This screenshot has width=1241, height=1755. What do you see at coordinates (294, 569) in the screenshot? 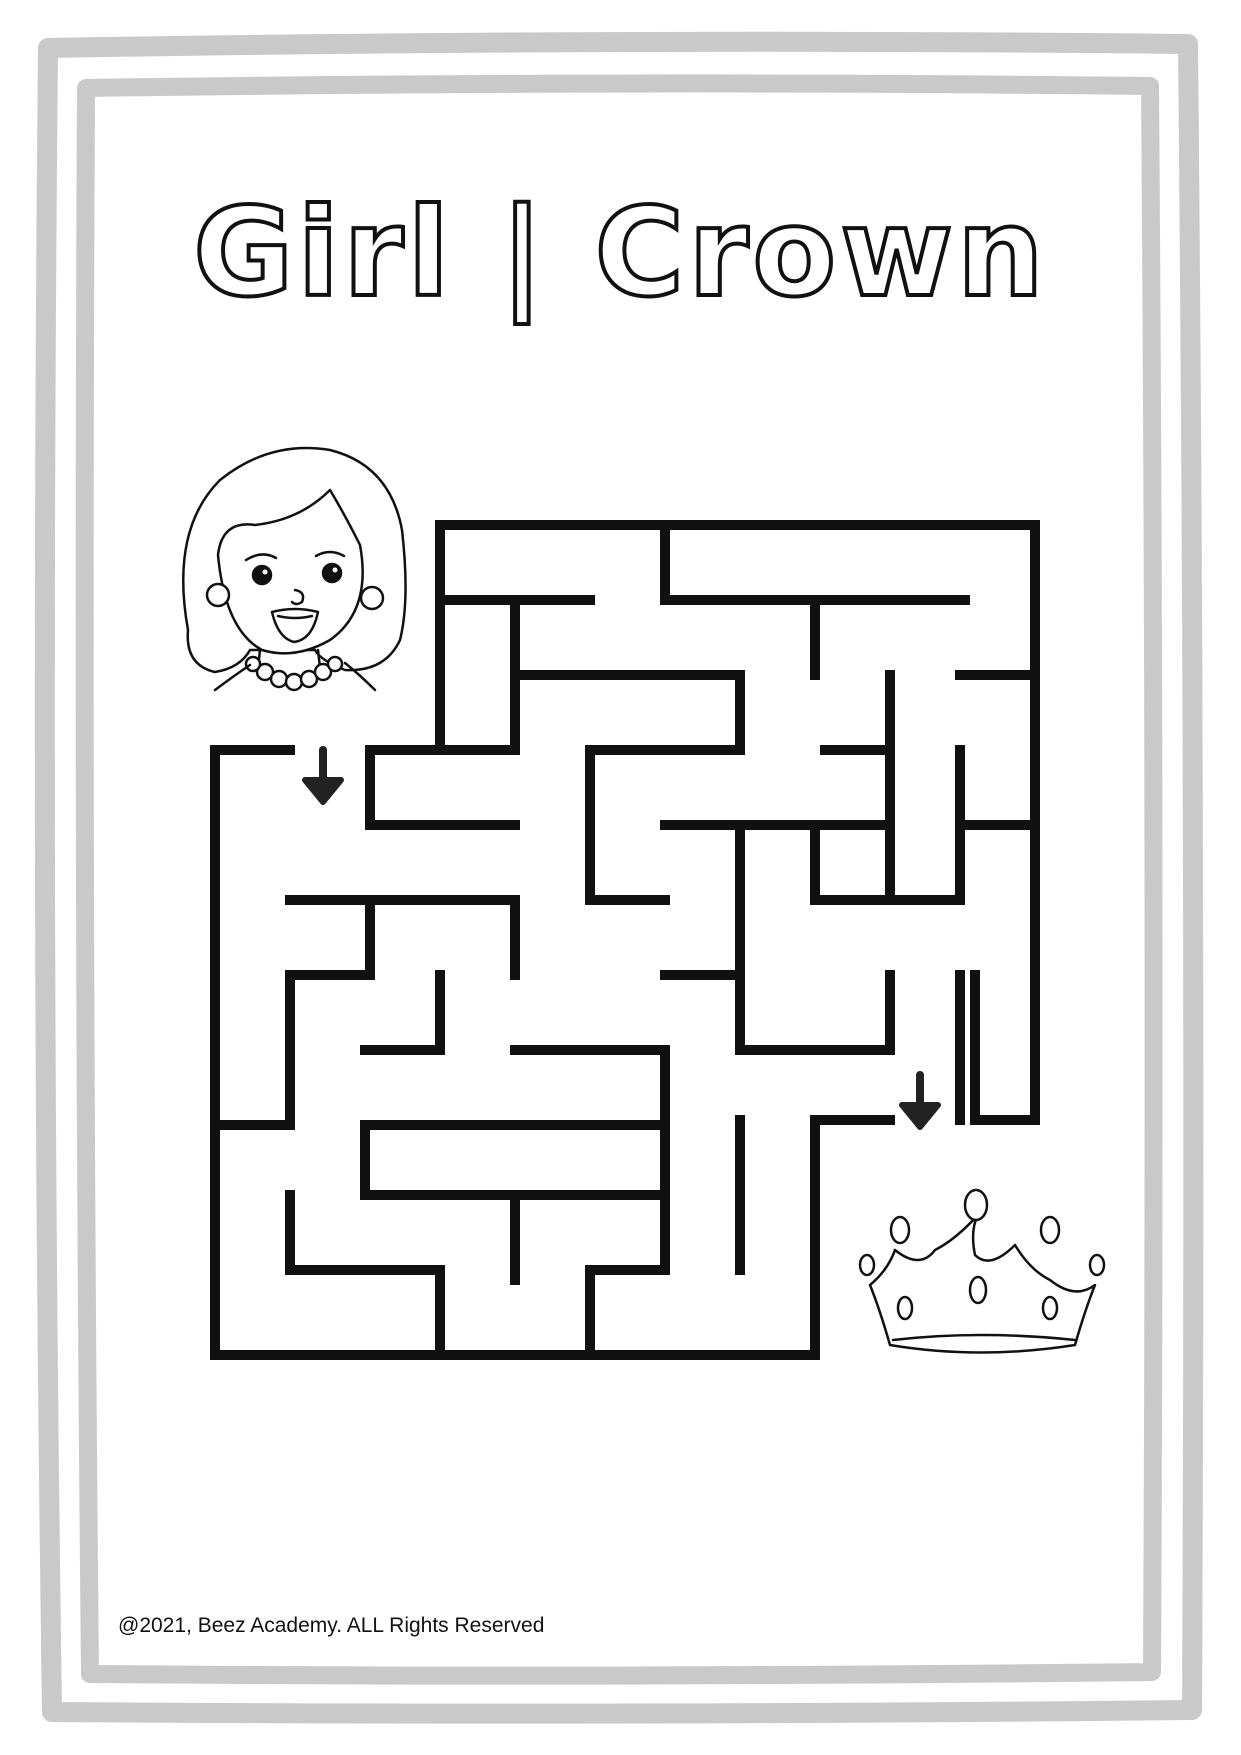
I see `girl-face-icon` at bounding box center [294, 569].